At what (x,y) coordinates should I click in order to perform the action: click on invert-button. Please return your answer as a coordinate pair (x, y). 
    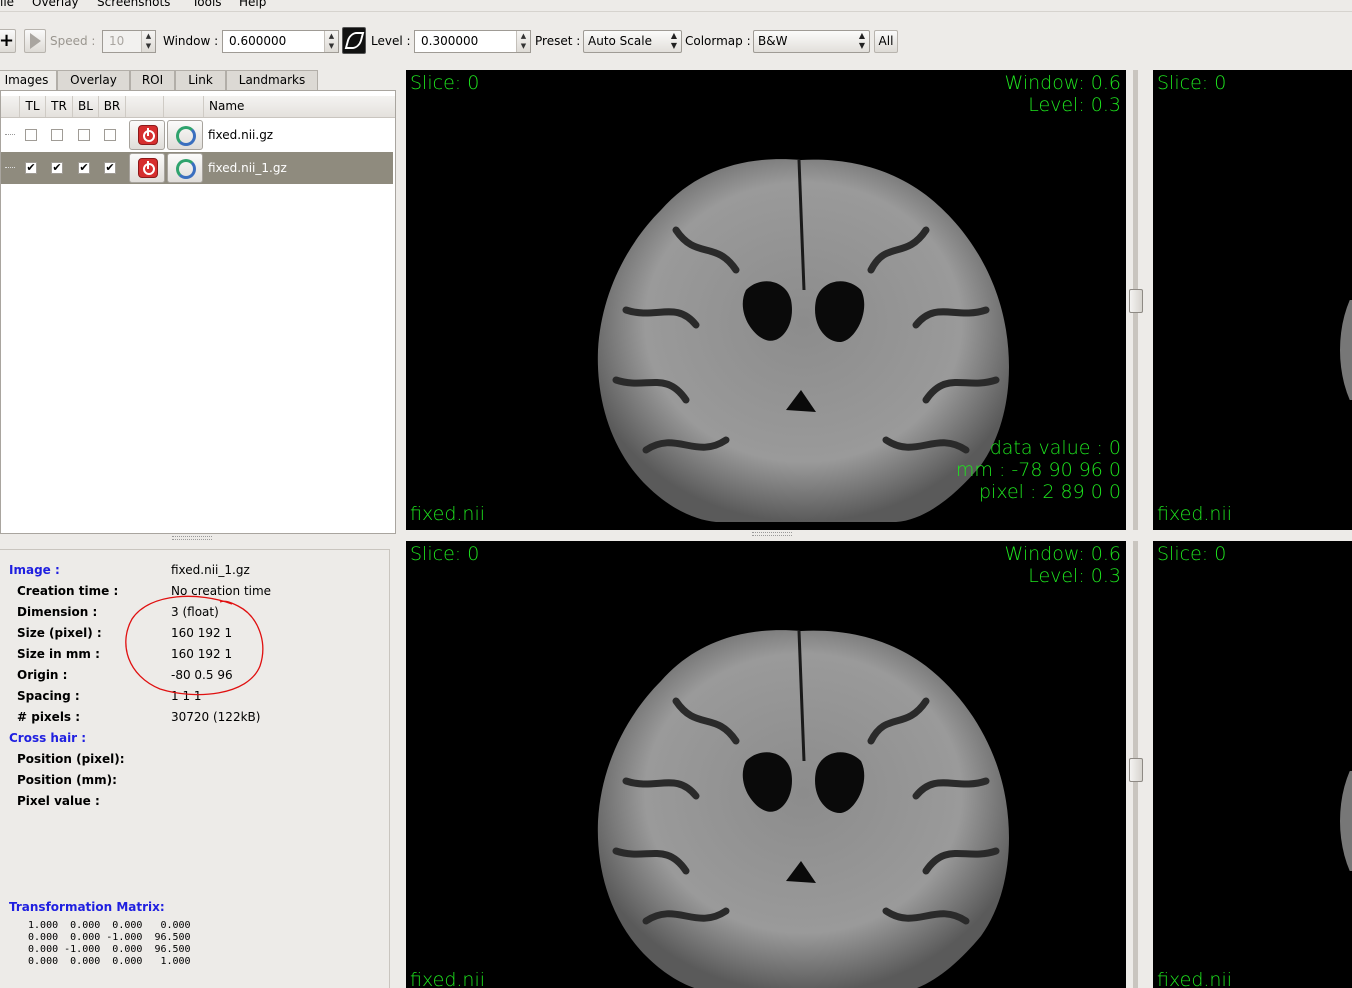
    Looking at the image, I should click on (354, 40).